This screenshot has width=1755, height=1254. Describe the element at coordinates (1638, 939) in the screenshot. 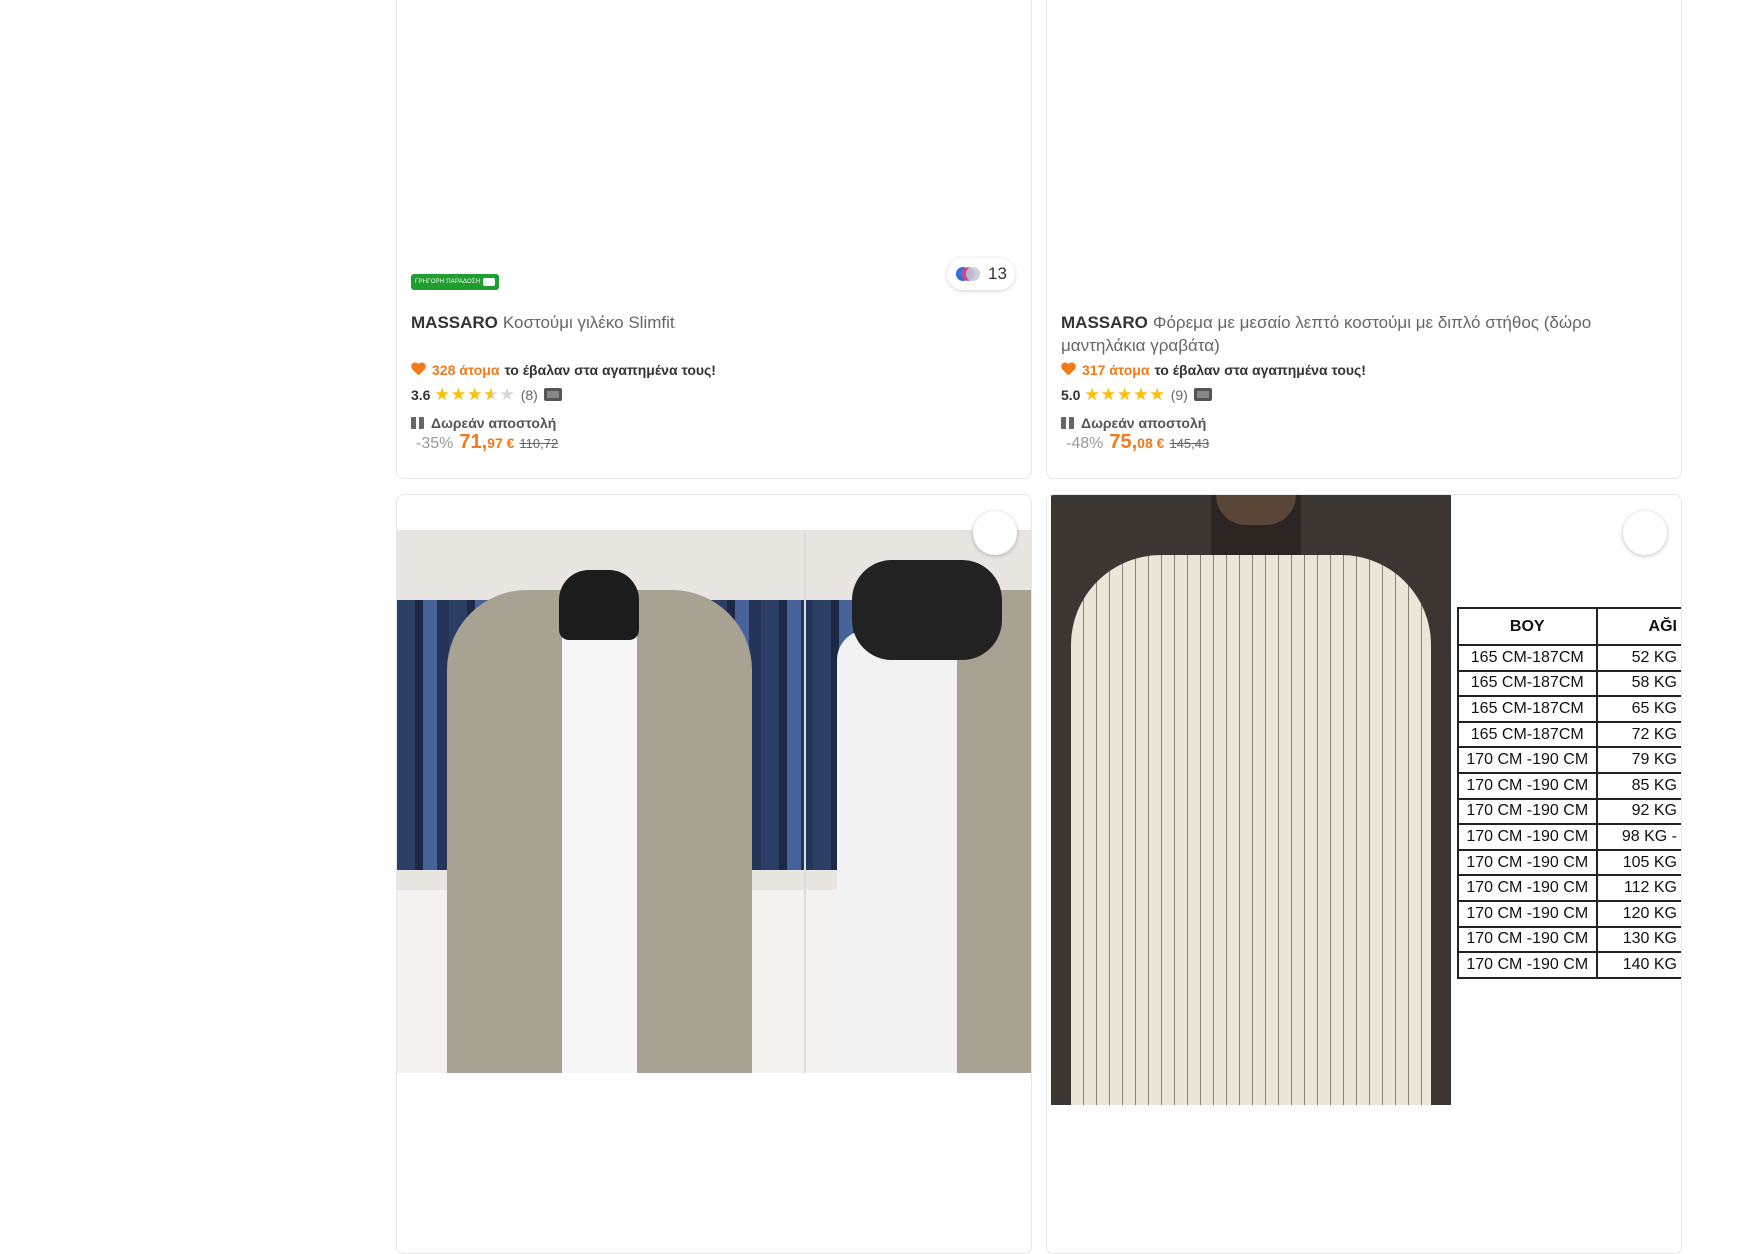

I see `size-weight-cell: 130 KG` at that location.